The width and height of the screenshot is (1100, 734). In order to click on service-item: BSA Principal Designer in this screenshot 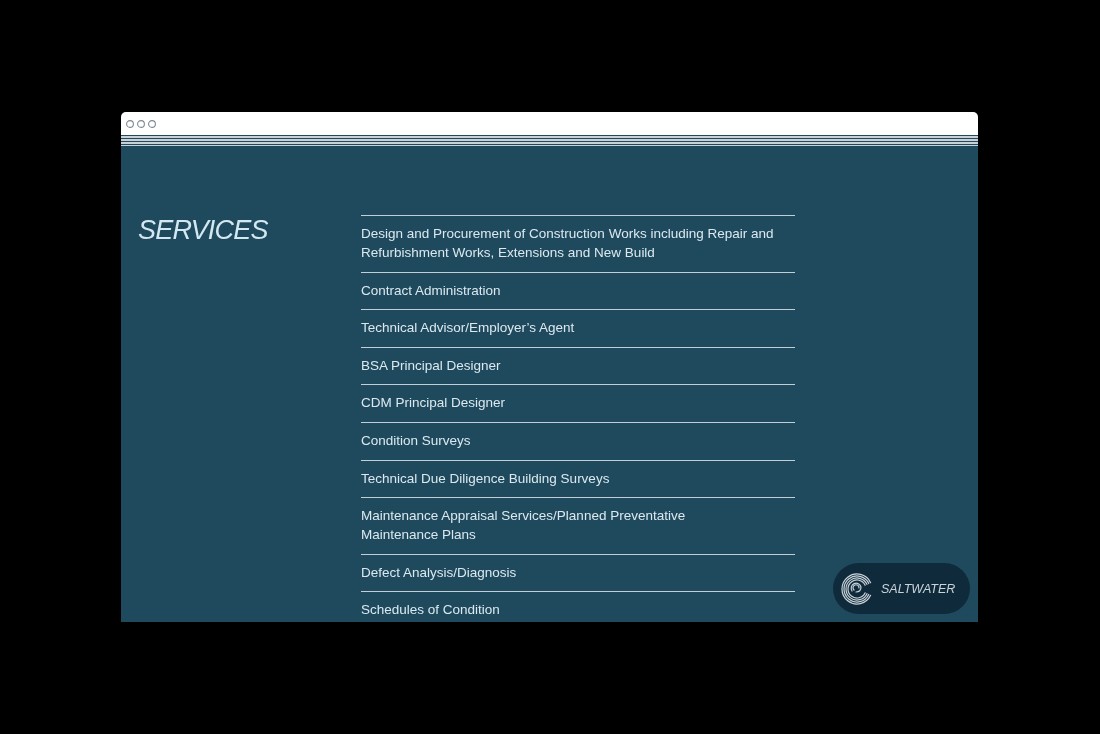, I will do `click(431, 365)`.